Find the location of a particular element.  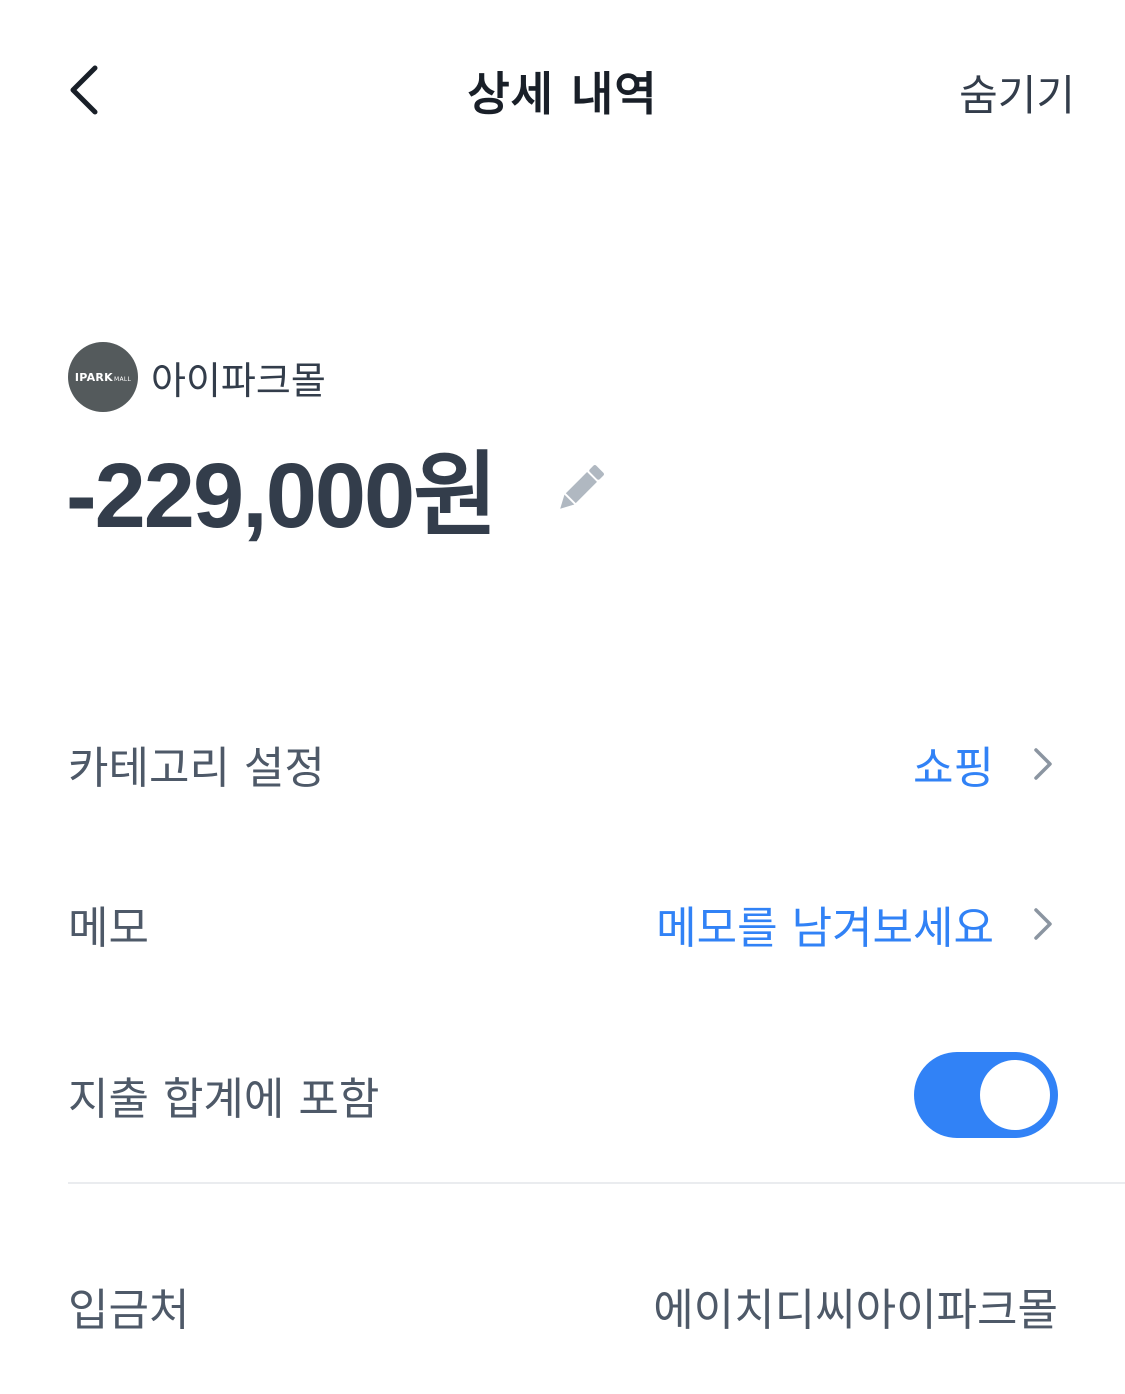

memo-placeholder: 메모를 남겨보세요 is located at coordinates (825, 924).